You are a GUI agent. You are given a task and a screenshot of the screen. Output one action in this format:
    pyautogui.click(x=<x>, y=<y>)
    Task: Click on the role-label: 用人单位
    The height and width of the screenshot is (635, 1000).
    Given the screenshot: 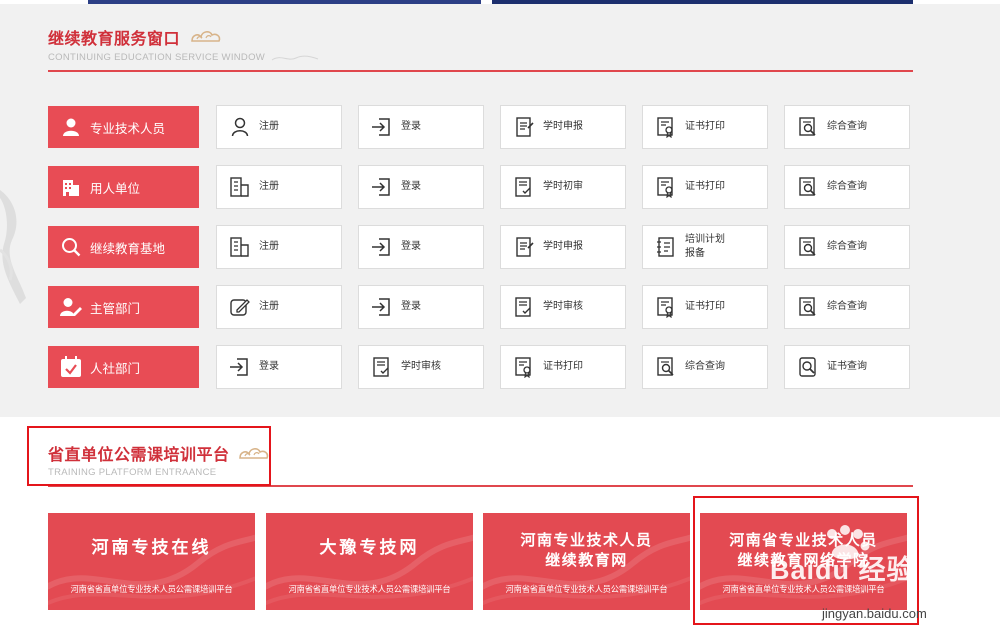 What is the action you would take?
    pyautogui.click(x=115, y=188)
    